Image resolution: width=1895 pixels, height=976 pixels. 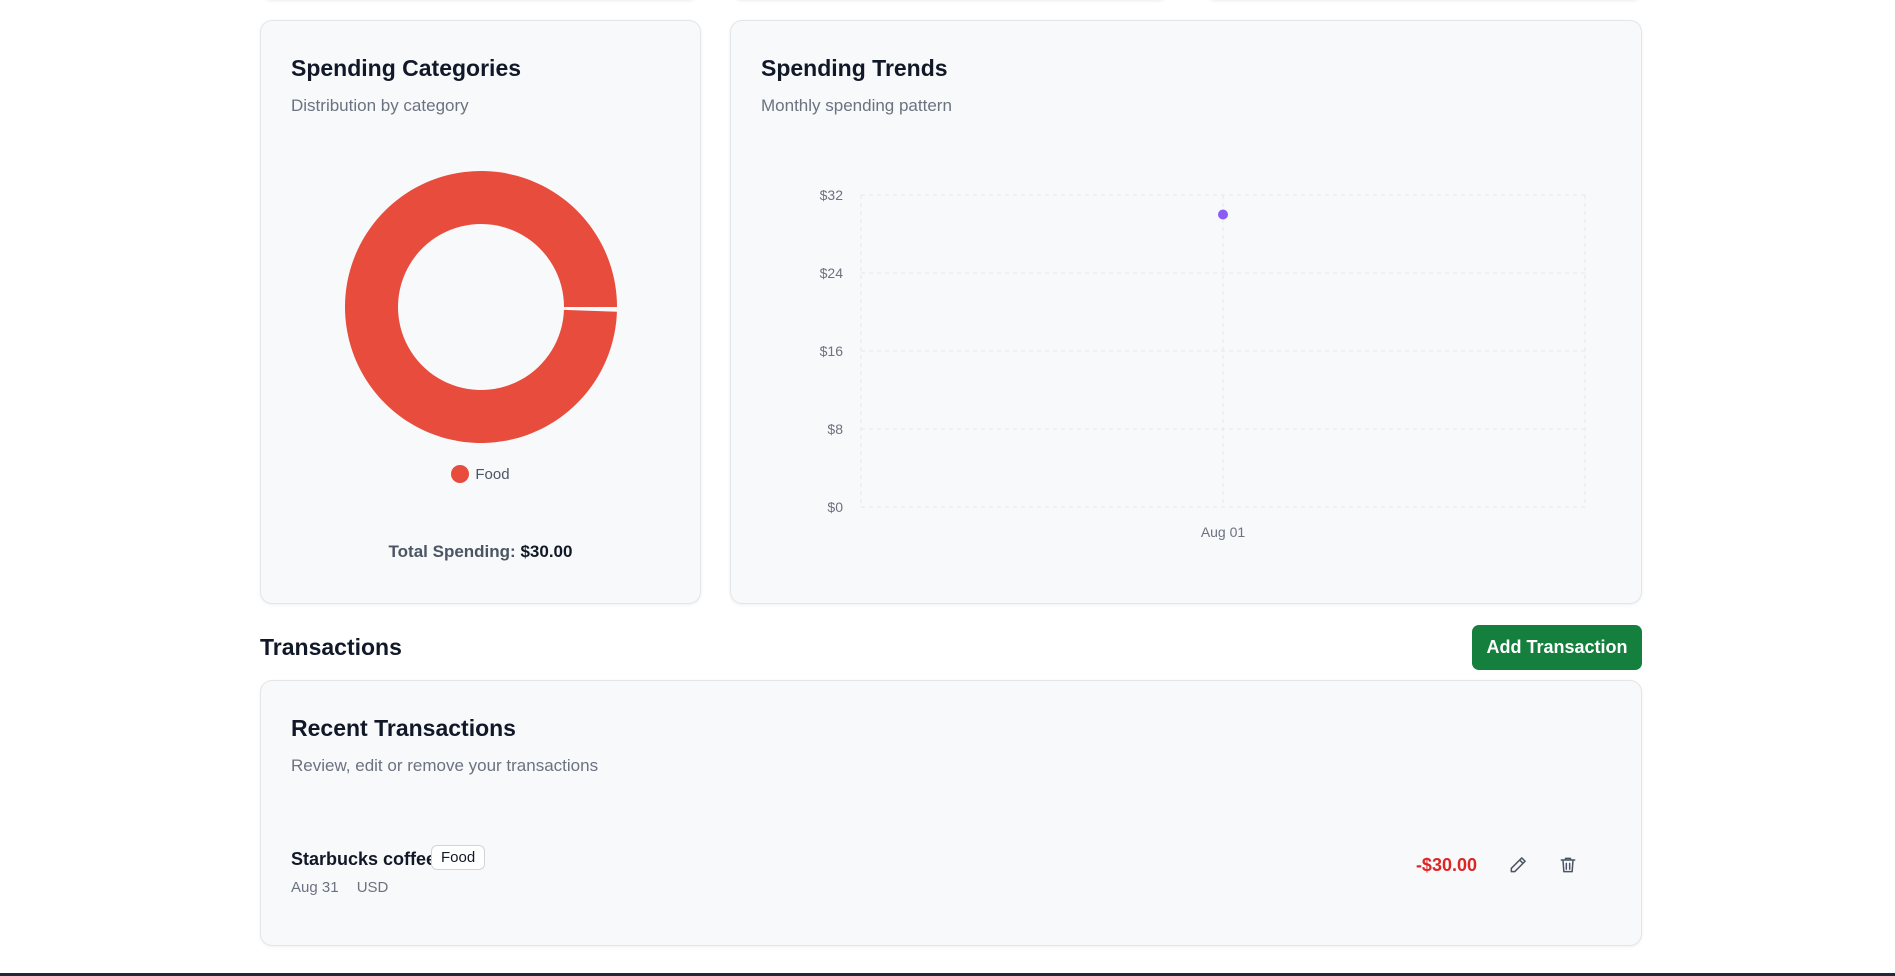 I want to click on trend-chart: $0 $8 $16 $24 $32 Aug 01, so click(x=1203, y=363).